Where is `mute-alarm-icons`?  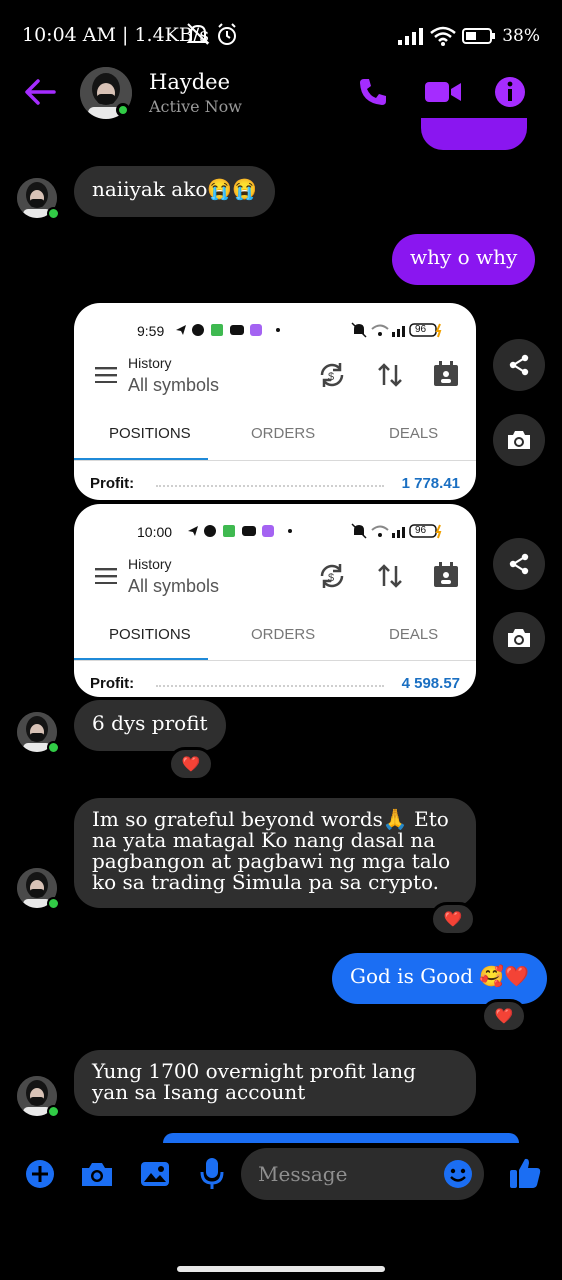 mute-alarm-icons is located at coordinates (211, 34).